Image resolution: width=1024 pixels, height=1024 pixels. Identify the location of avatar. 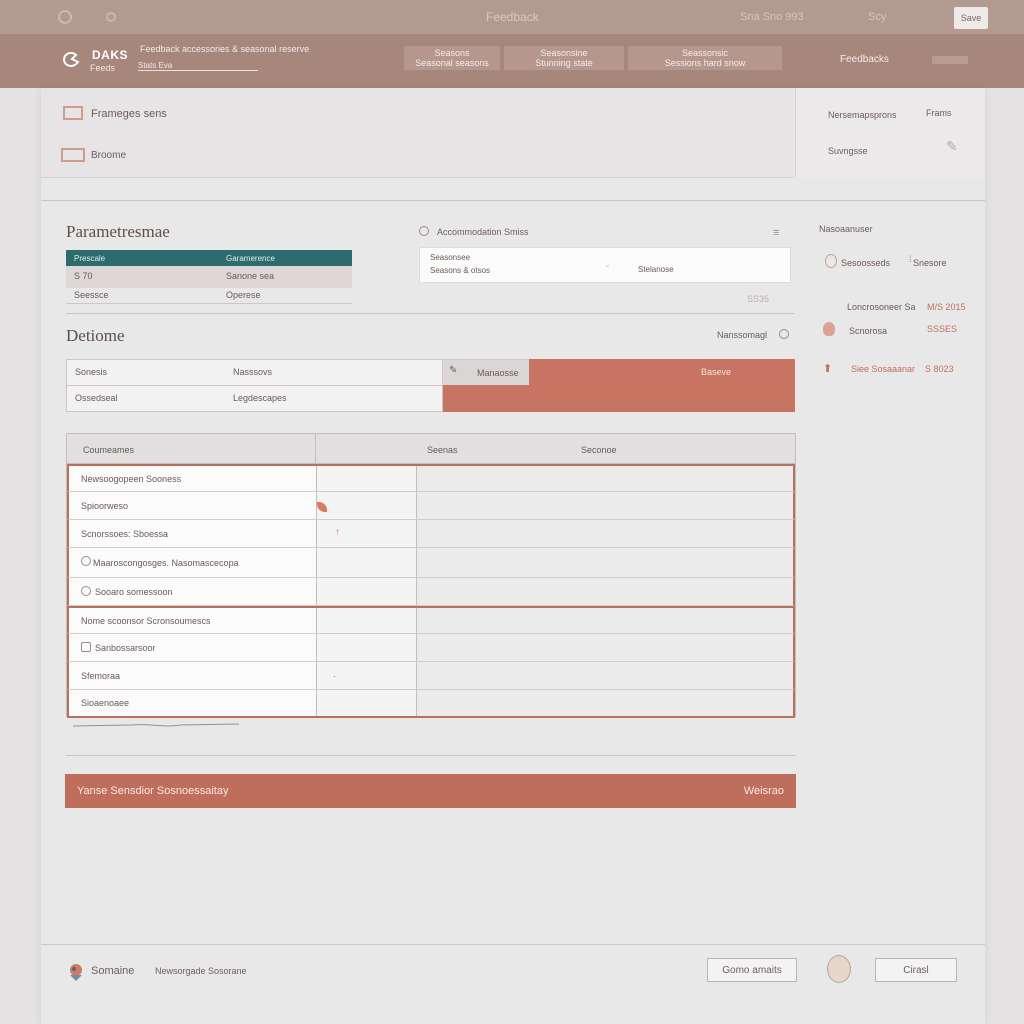
(839, 969).